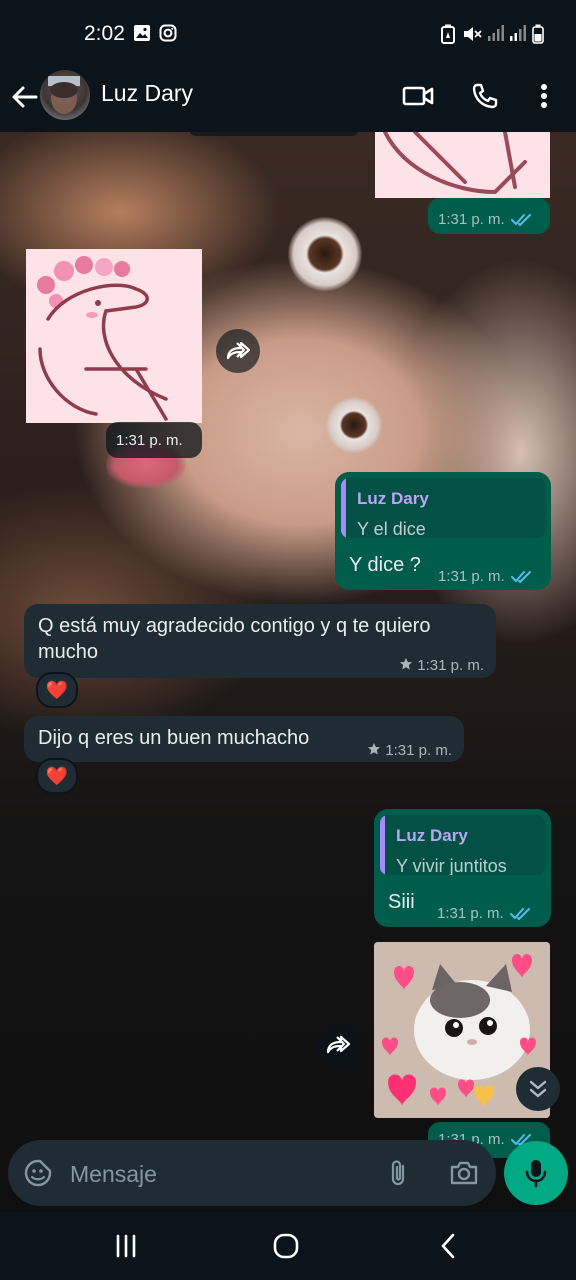 The height and width of the screenshot is (1280, 576). I want to click on avatar, so click(65, 95).